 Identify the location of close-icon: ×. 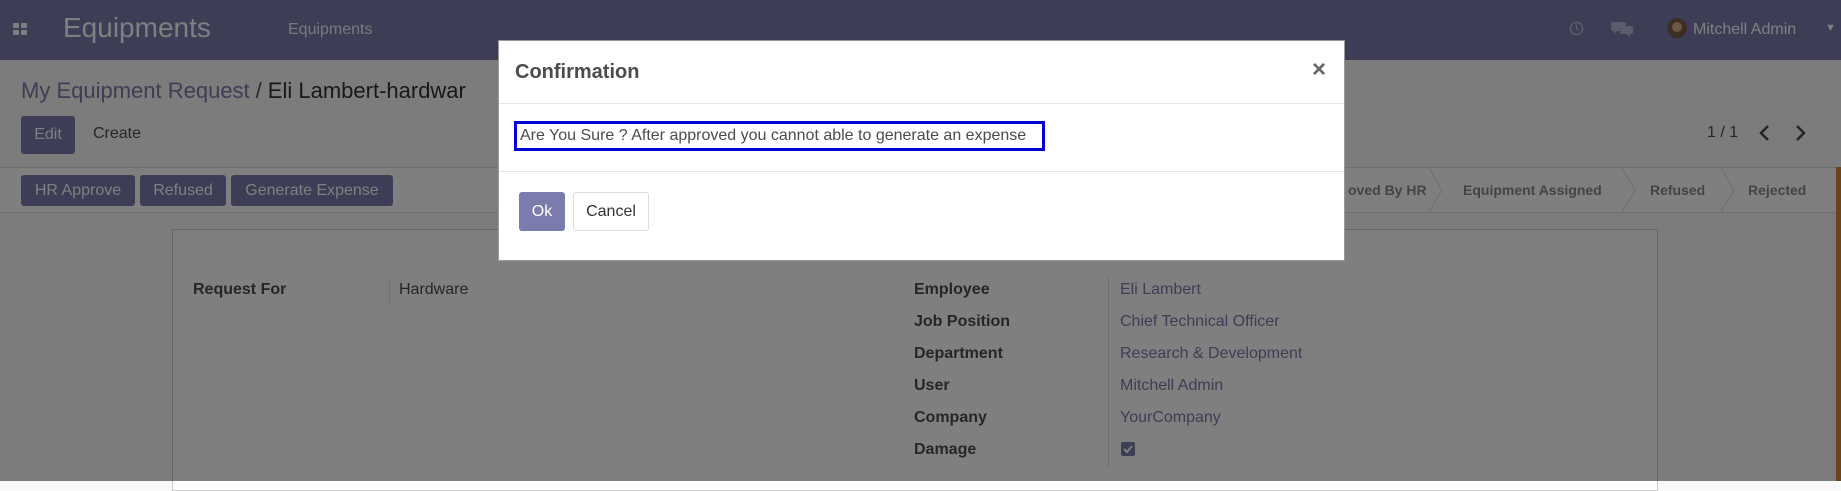
(1319, 70).